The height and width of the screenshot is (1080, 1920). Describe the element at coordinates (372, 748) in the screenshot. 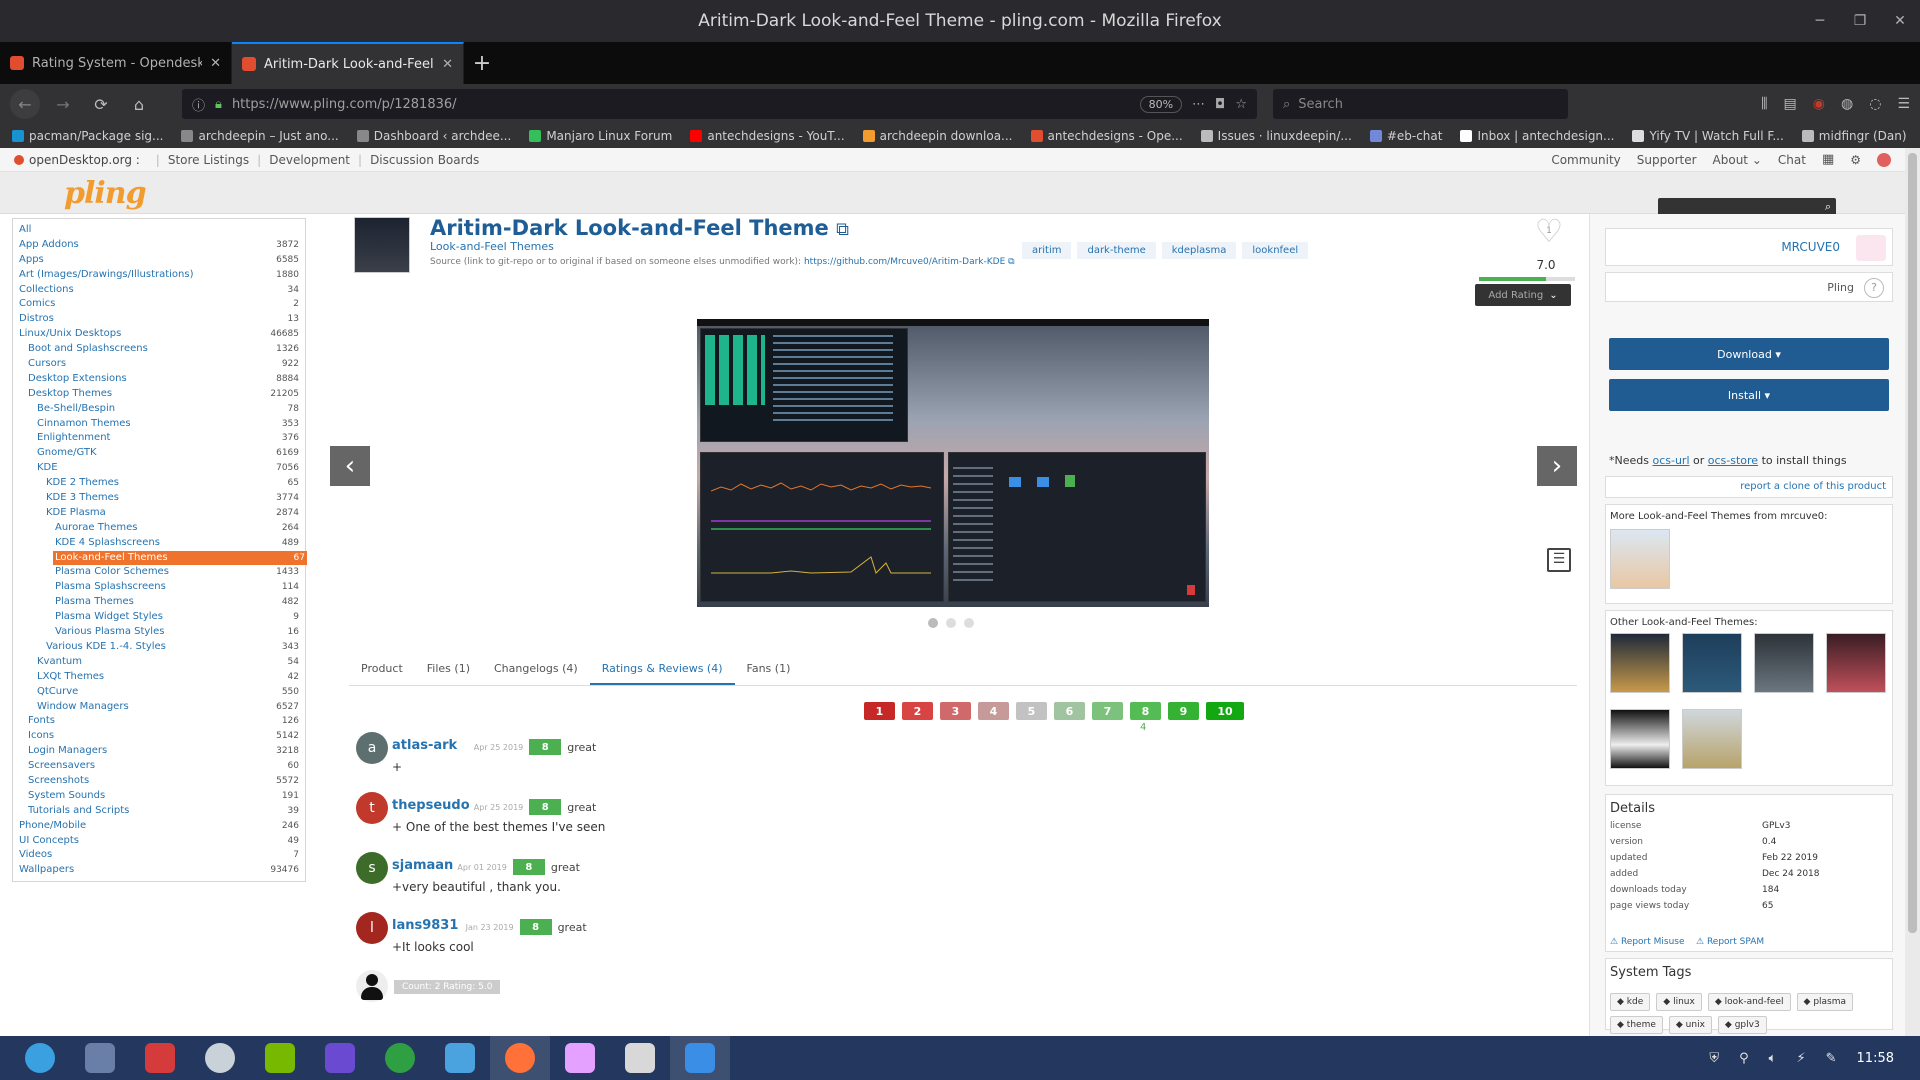

I see `reviewer-avatar: a` at that location.